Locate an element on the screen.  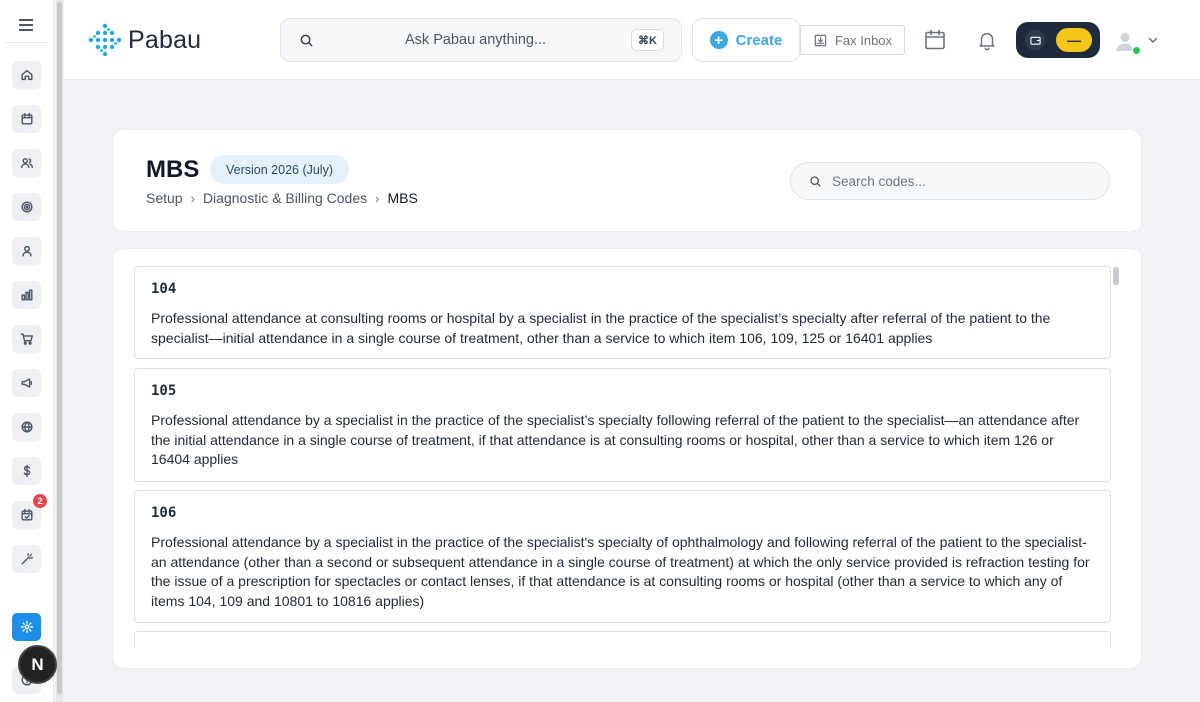
plus-circle-icon: + is located at coordinates (718, 40).